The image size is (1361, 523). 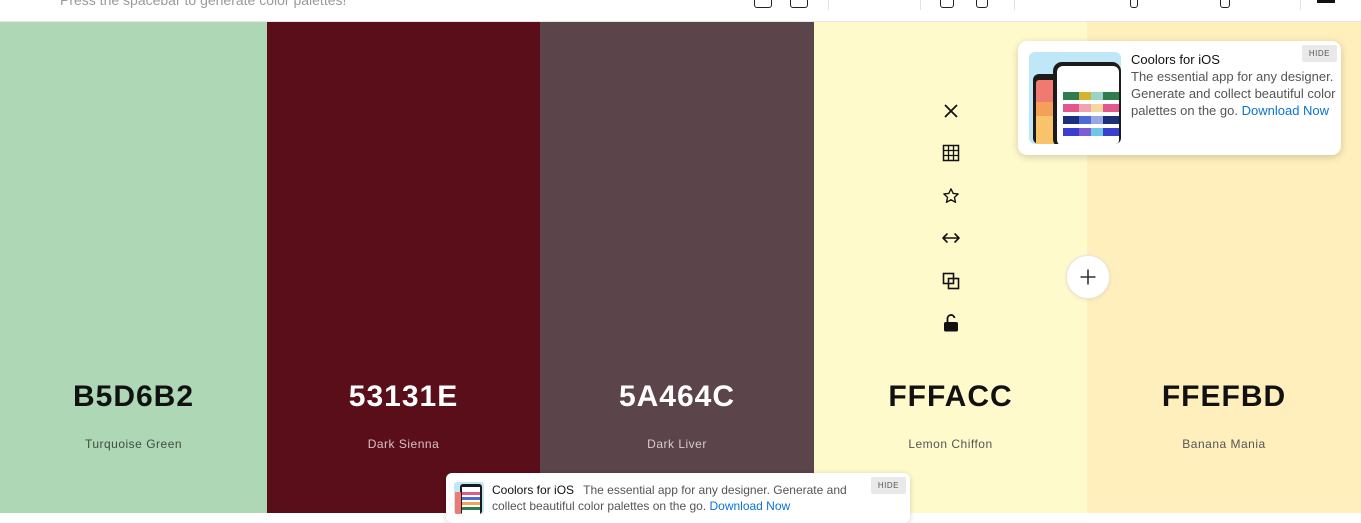 I want to click on color-name: Dark Liver, so click(x=677, y=444).